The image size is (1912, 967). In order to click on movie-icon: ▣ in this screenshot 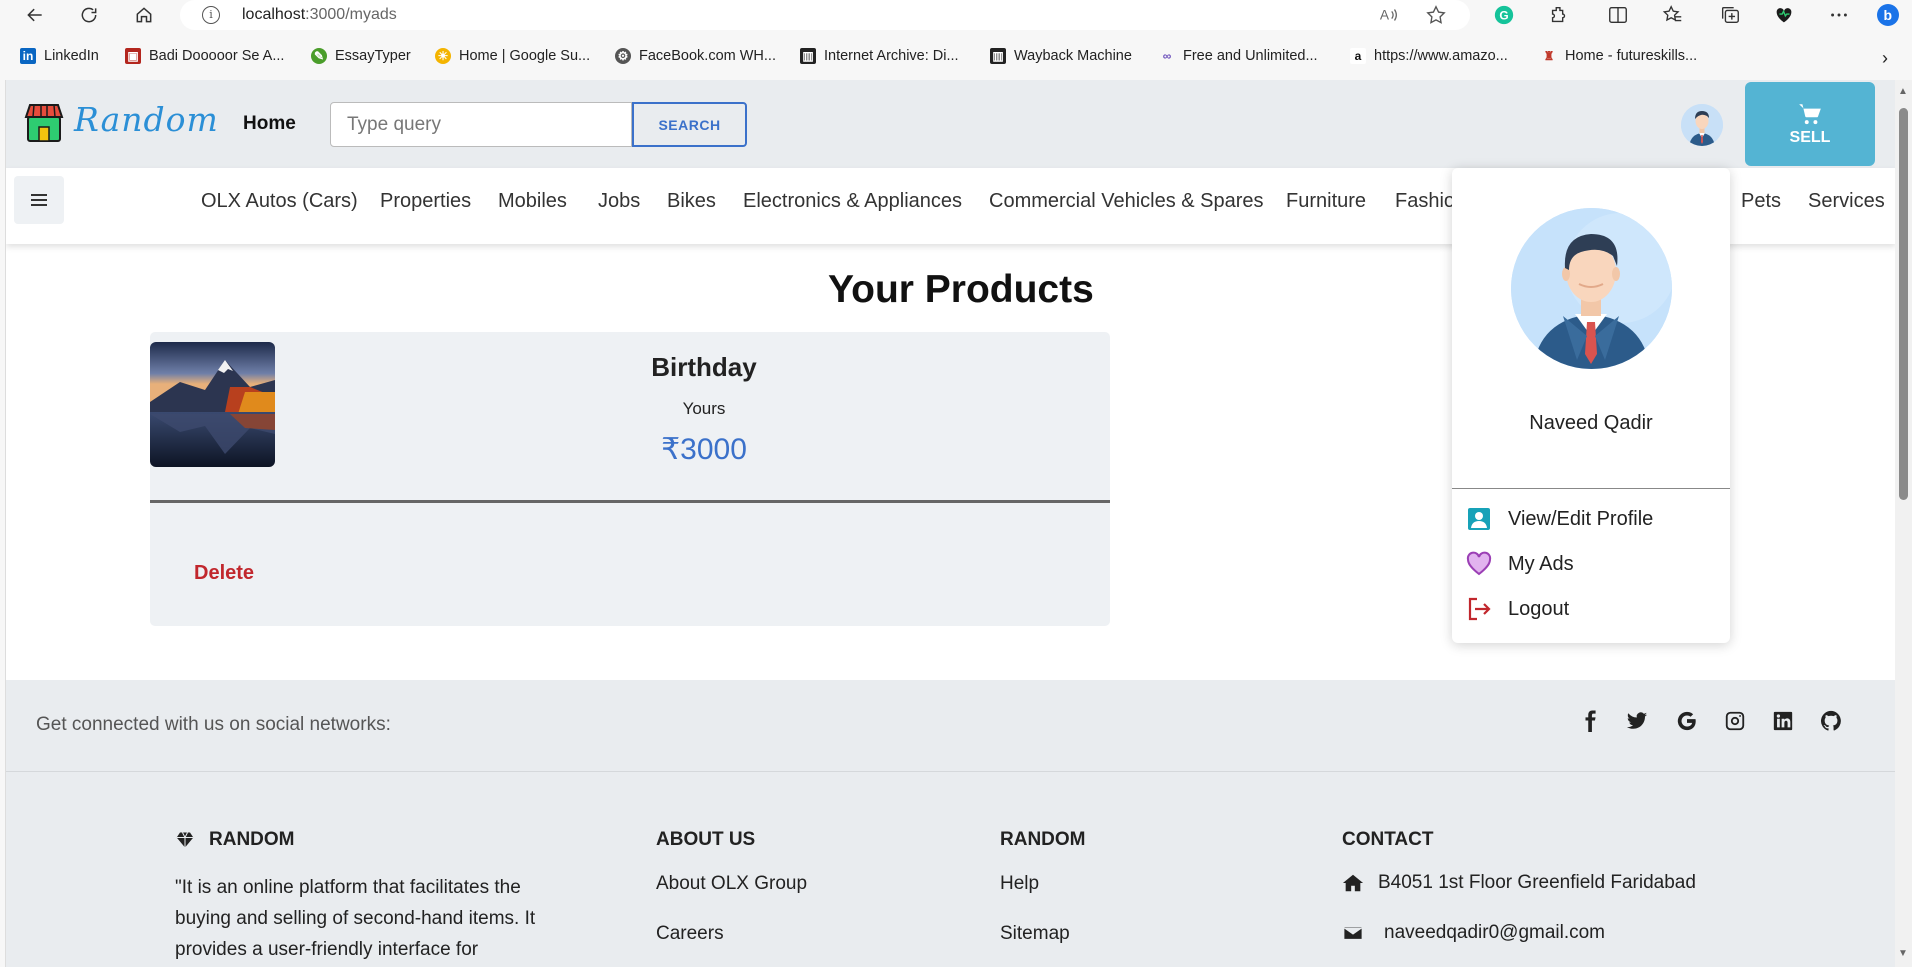, I will do `click(133, 56)`.